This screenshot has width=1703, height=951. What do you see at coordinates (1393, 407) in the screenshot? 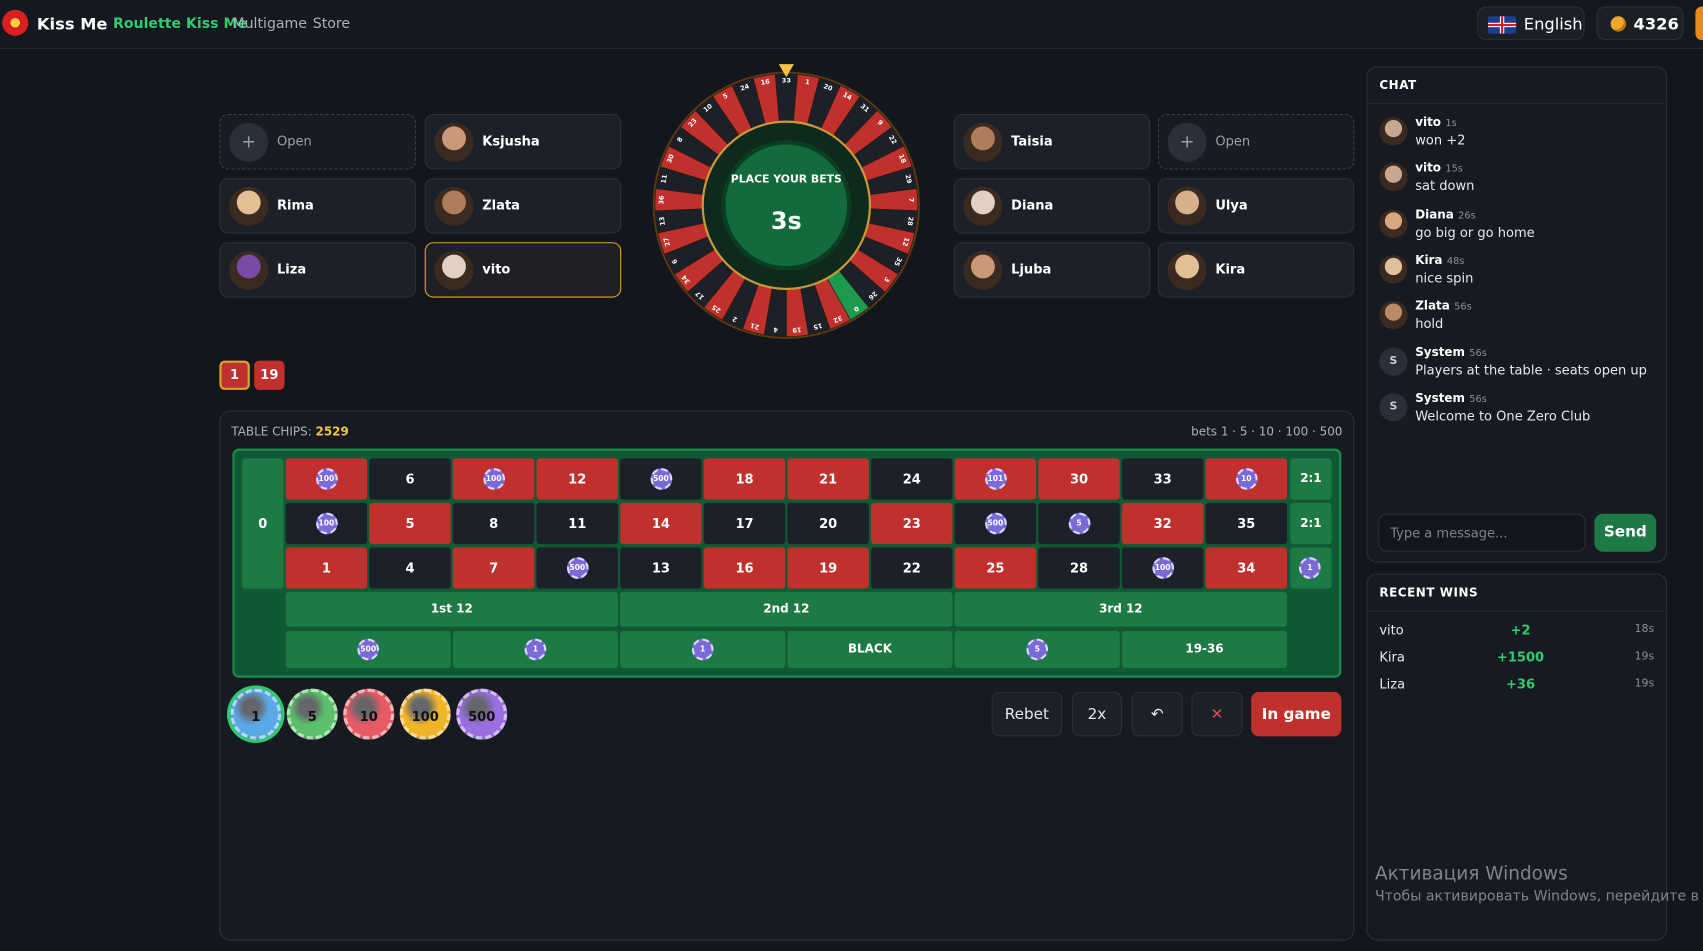
I see `system-avatar: S` at bounding box center [1393, 407].